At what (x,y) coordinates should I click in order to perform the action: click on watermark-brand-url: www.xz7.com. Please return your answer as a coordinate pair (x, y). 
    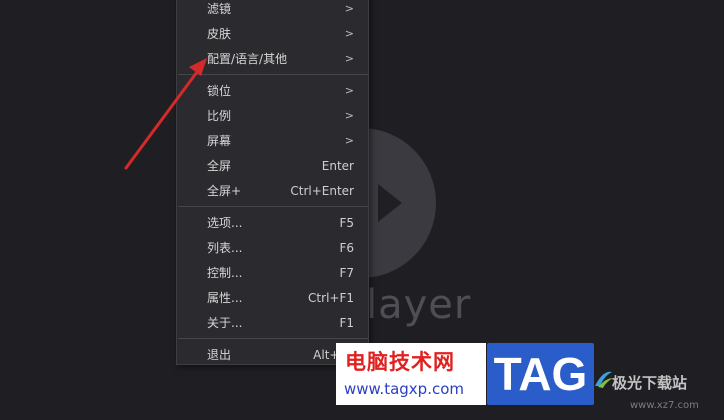
    Looking at the image, I should click on (664, 405).